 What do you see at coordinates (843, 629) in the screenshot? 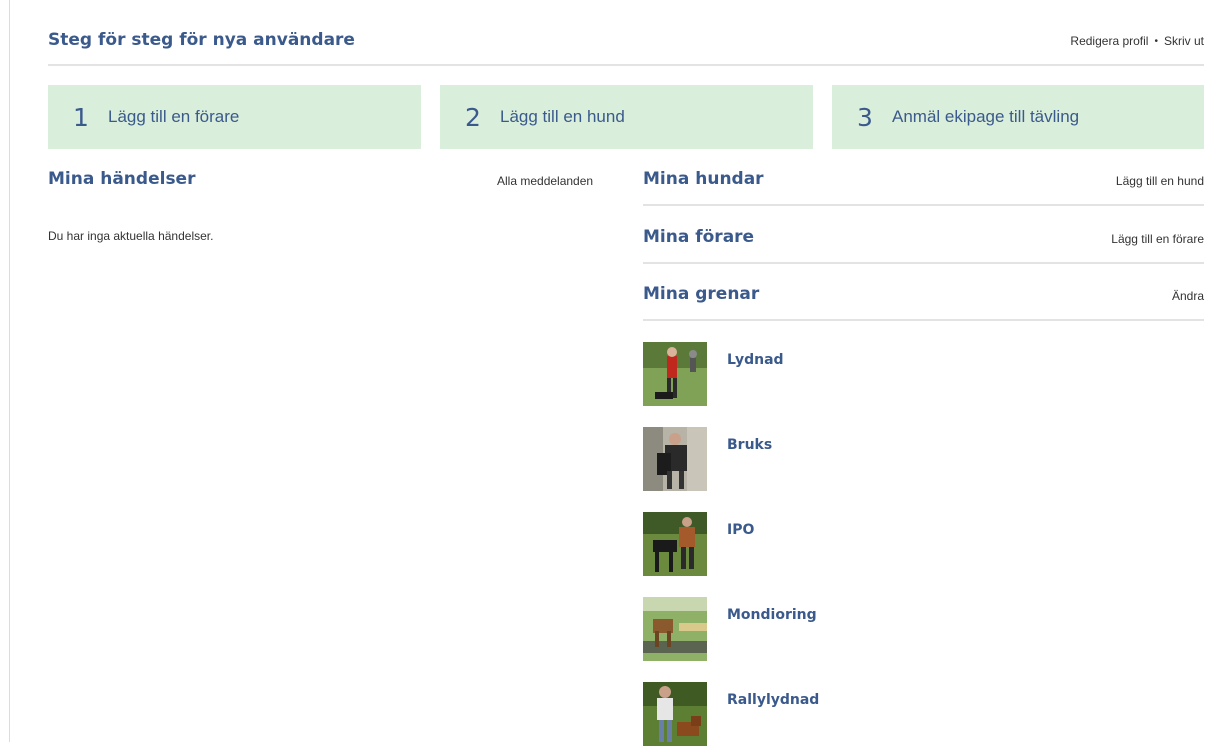
I see `branch-item-mondioring: Mondioring` at bounding box center [843, 629].